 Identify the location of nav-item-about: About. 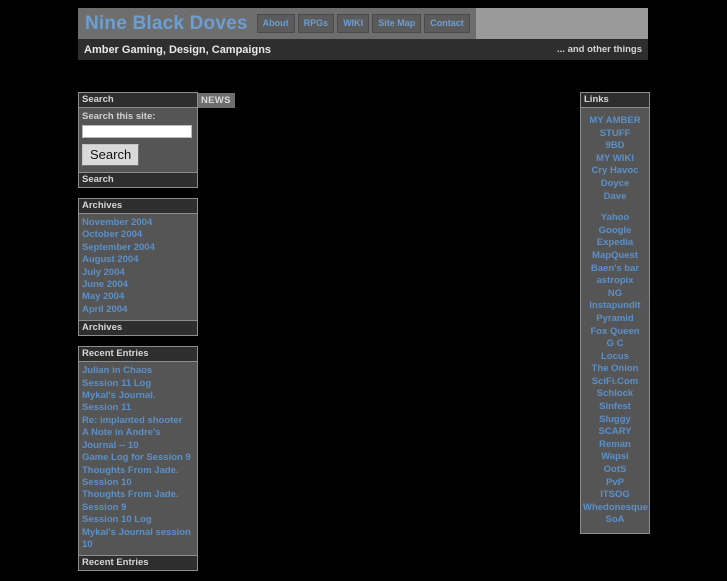
(275, 23).